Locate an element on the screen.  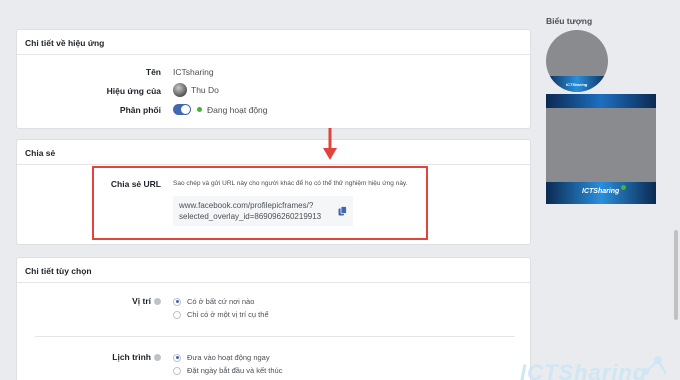
location-option-1: Có ở bất cứ nơi nào is located at coordinates (213, 301).